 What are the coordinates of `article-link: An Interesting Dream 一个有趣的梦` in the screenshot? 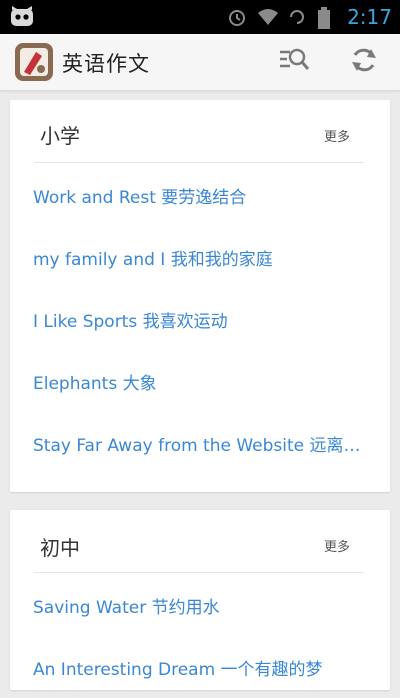 It's located at (198, 667).